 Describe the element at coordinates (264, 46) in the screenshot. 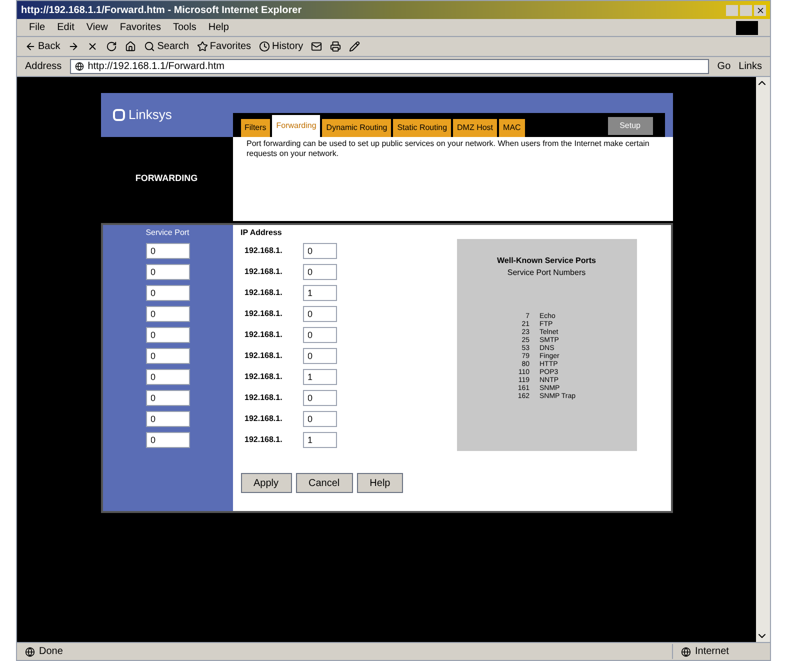

I see `clock-icon` at that location.